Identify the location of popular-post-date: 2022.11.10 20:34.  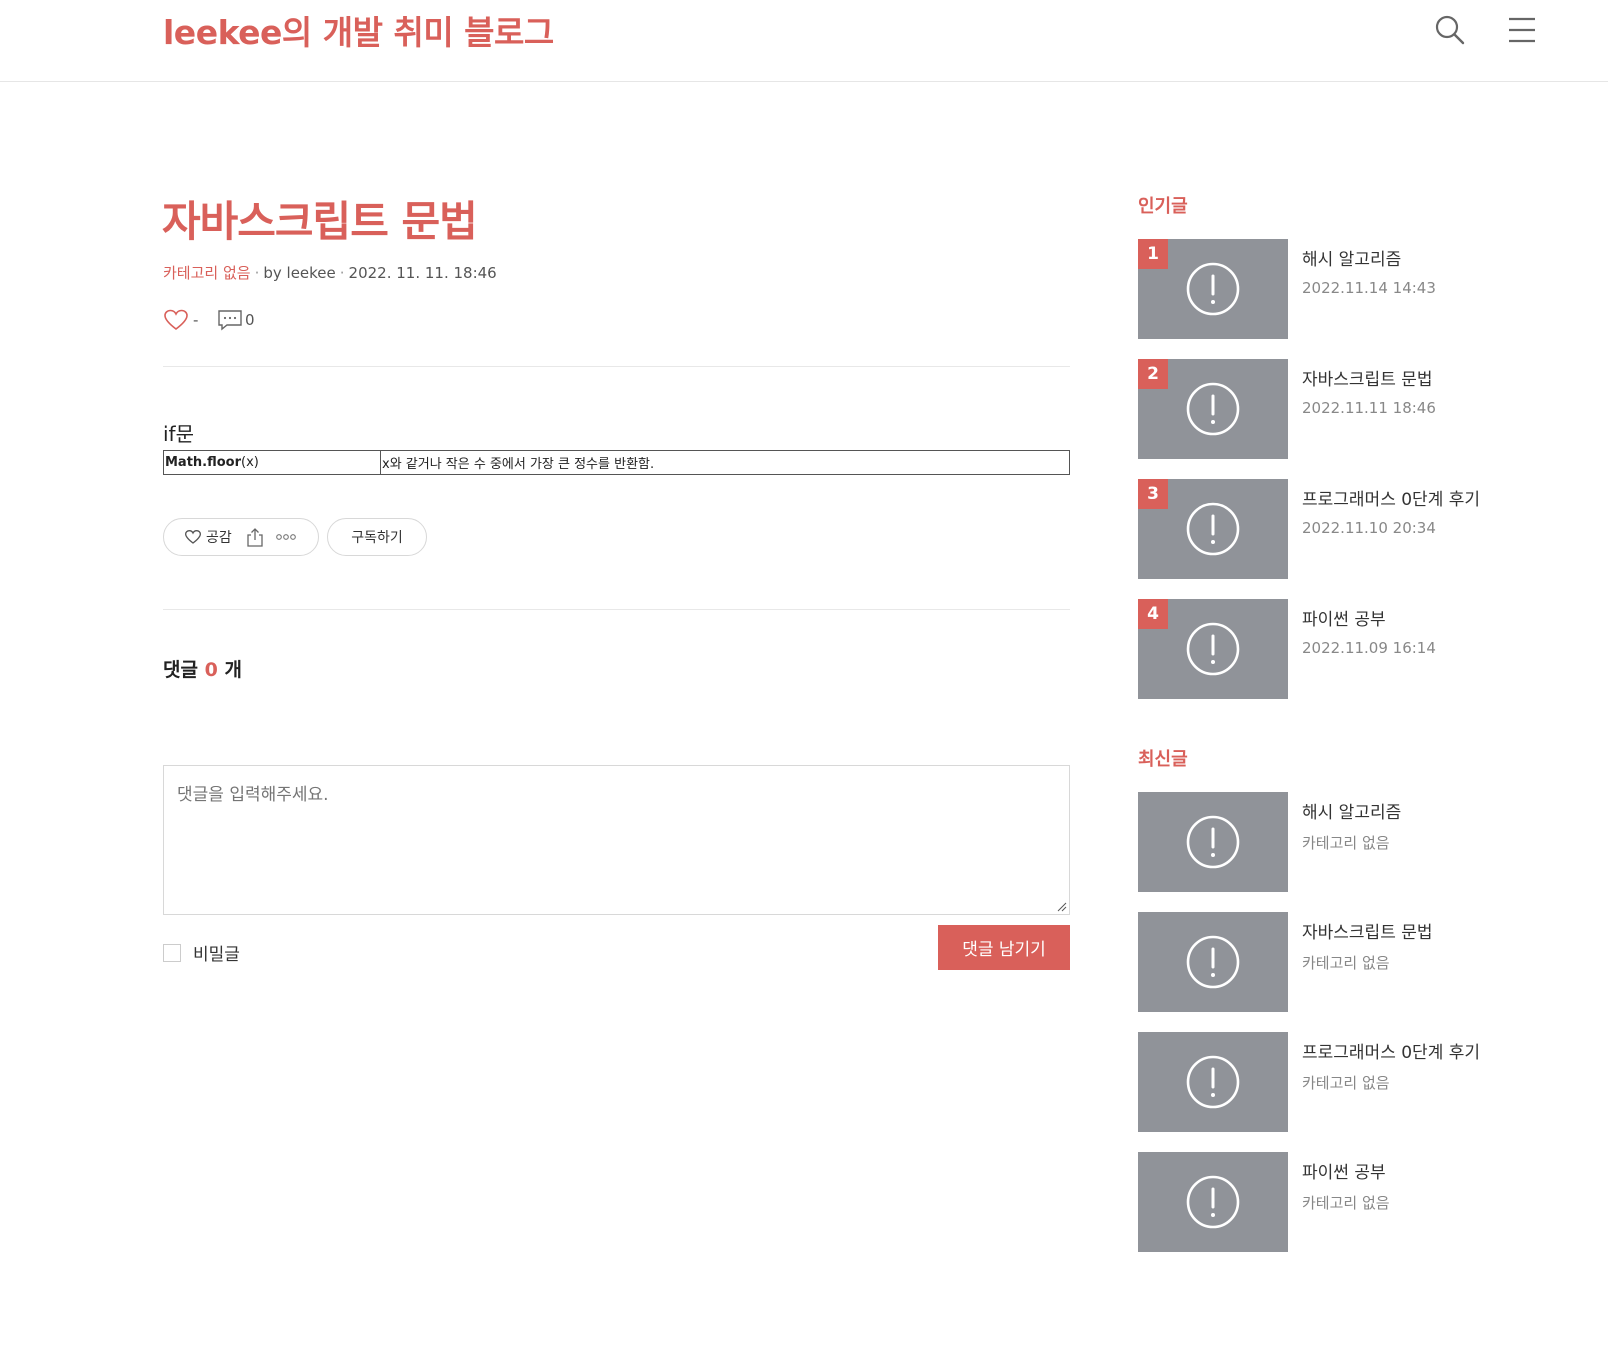
(1369, 528).